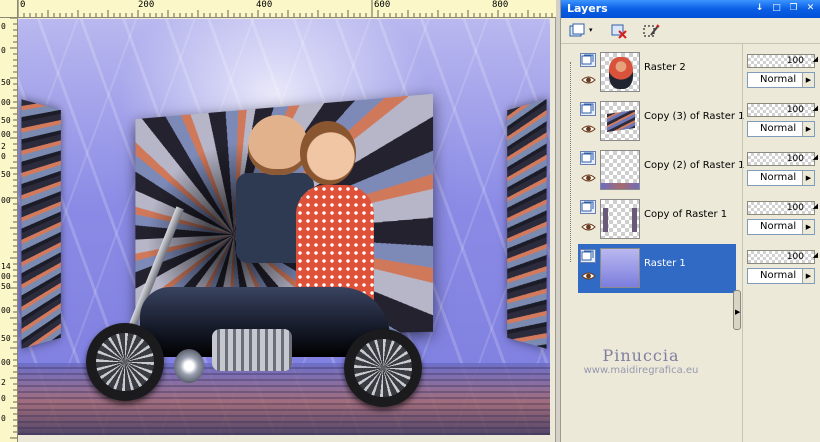 The width and height of the screenshot is (820, 442). I want to click on layer-row: Raster 2, so click(657, 72).